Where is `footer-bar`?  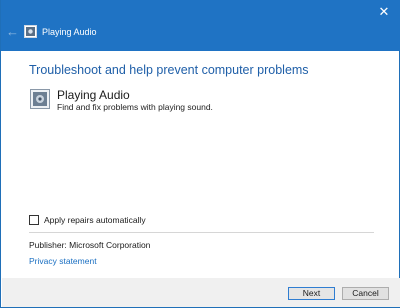
footer-bar is located at coordinates (201, 292).